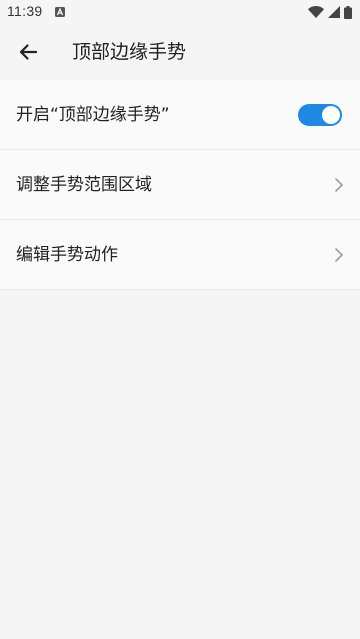  I want to click on back-button, so click(28, 52).